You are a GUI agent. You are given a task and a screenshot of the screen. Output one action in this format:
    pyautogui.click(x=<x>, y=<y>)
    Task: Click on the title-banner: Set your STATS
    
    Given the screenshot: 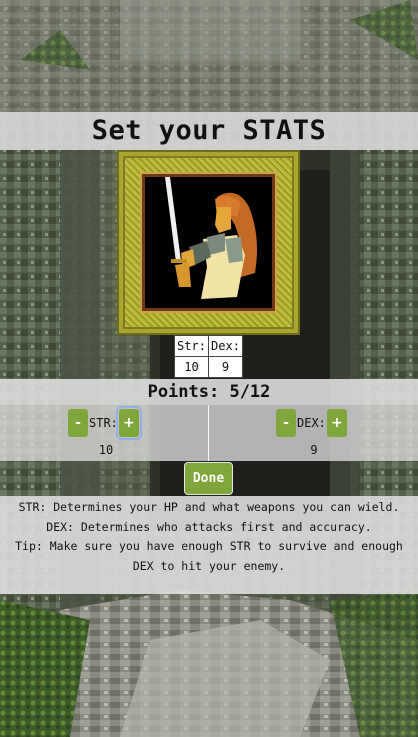 What is the action you would take?
    pyautogui.click(x=209, y=131)
    